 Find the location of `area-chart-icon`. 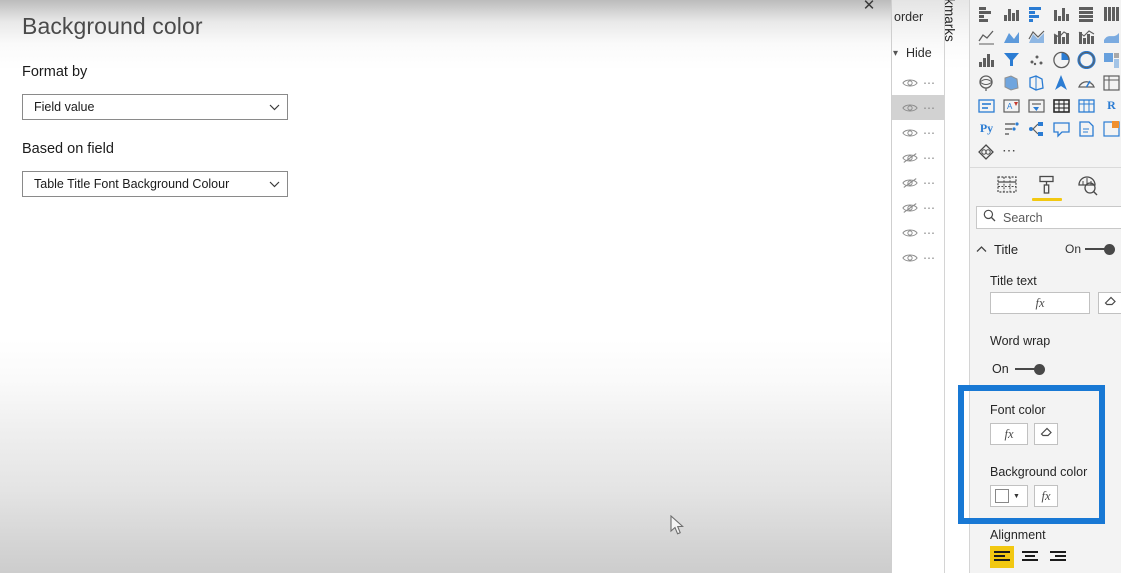

area-chart-icon is located at coordinates (1011, 36).